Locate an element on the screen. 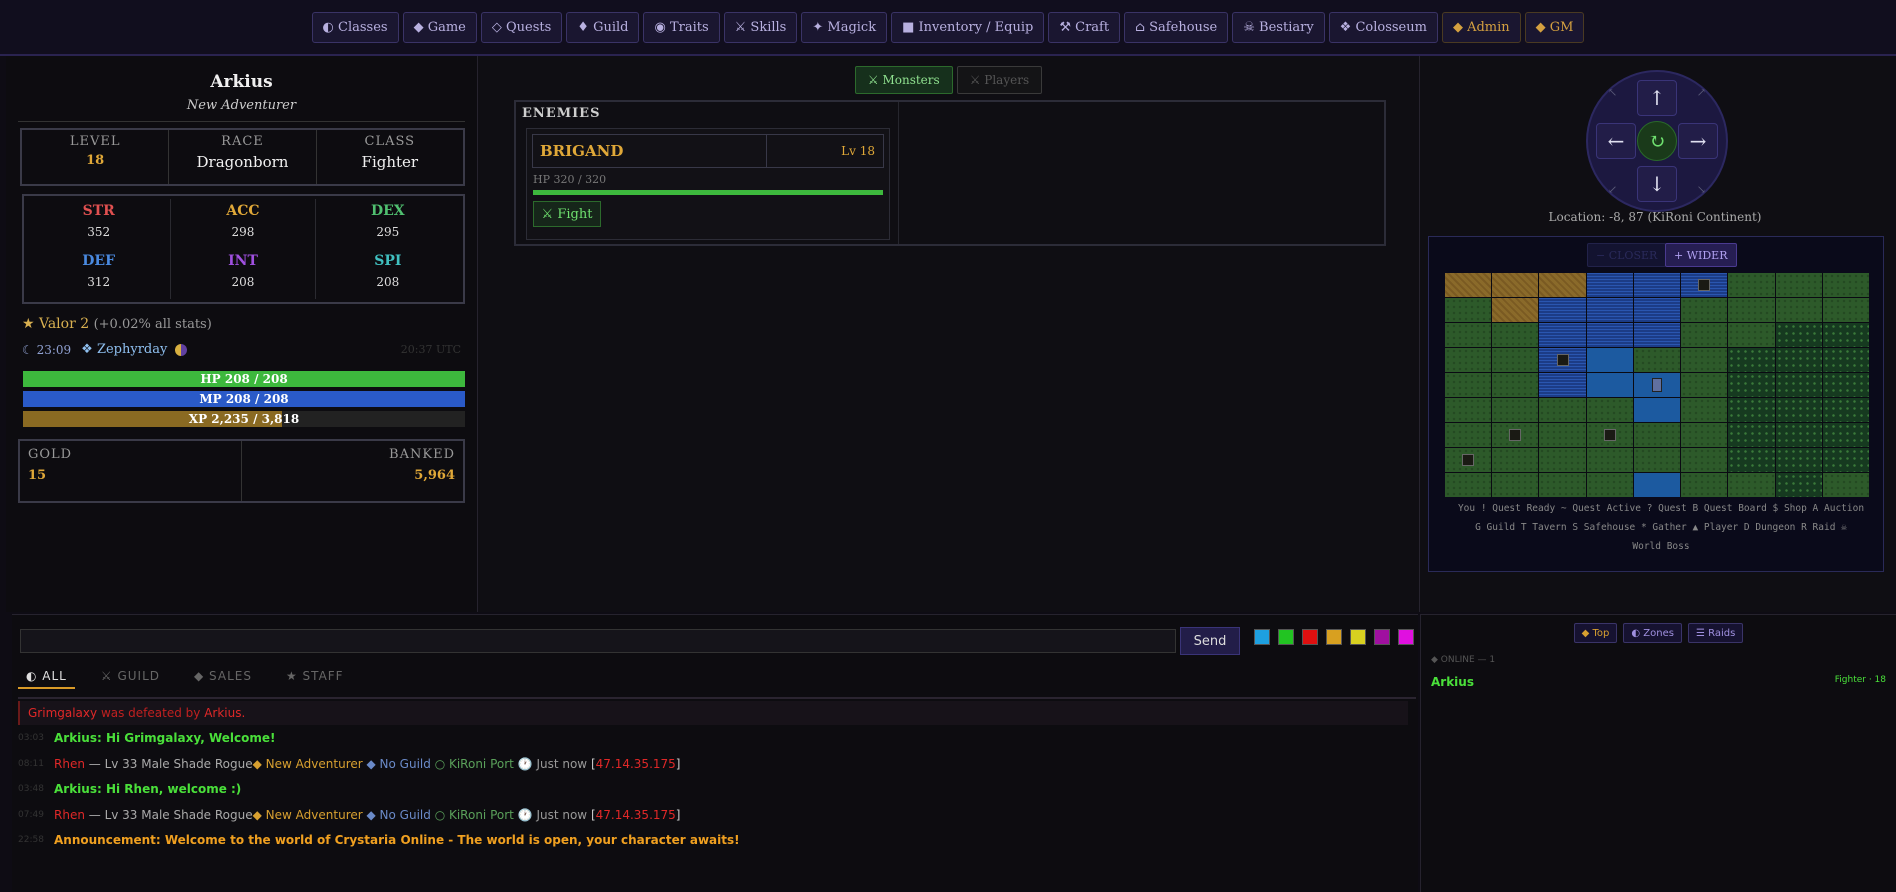  chat-tab-1: ⚔ GUILD is located at coordinates (130, 677).